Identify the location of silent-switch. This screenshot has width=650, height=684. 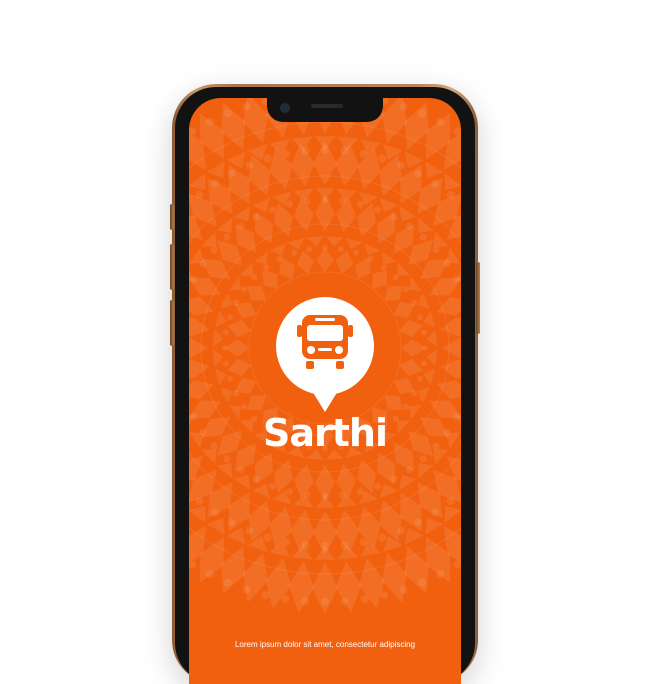
(172, 217).